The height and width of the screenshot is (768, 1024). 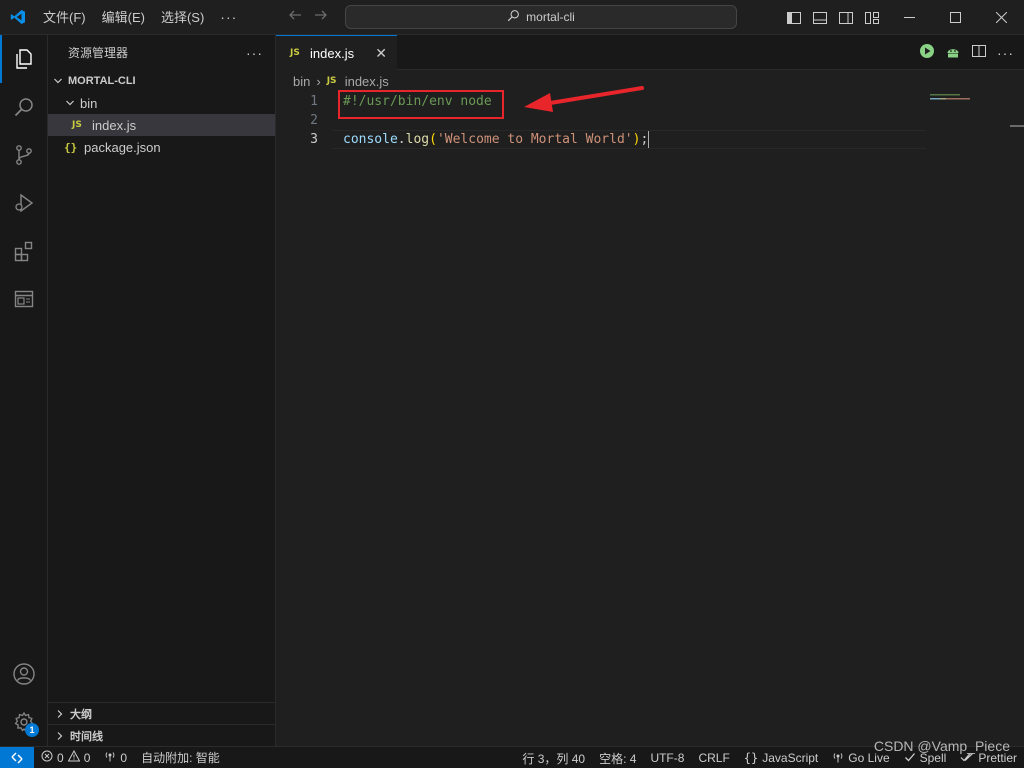 I want to click on warning-icon, so click(x=74, y=757).